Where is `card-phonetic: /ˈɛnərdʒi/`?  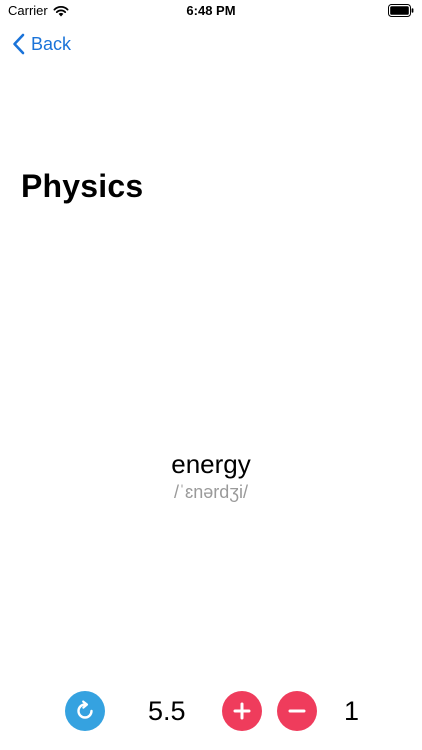
card-phonetic: /ˈɛnərdʒi/ is located at coordinates (211, 492).